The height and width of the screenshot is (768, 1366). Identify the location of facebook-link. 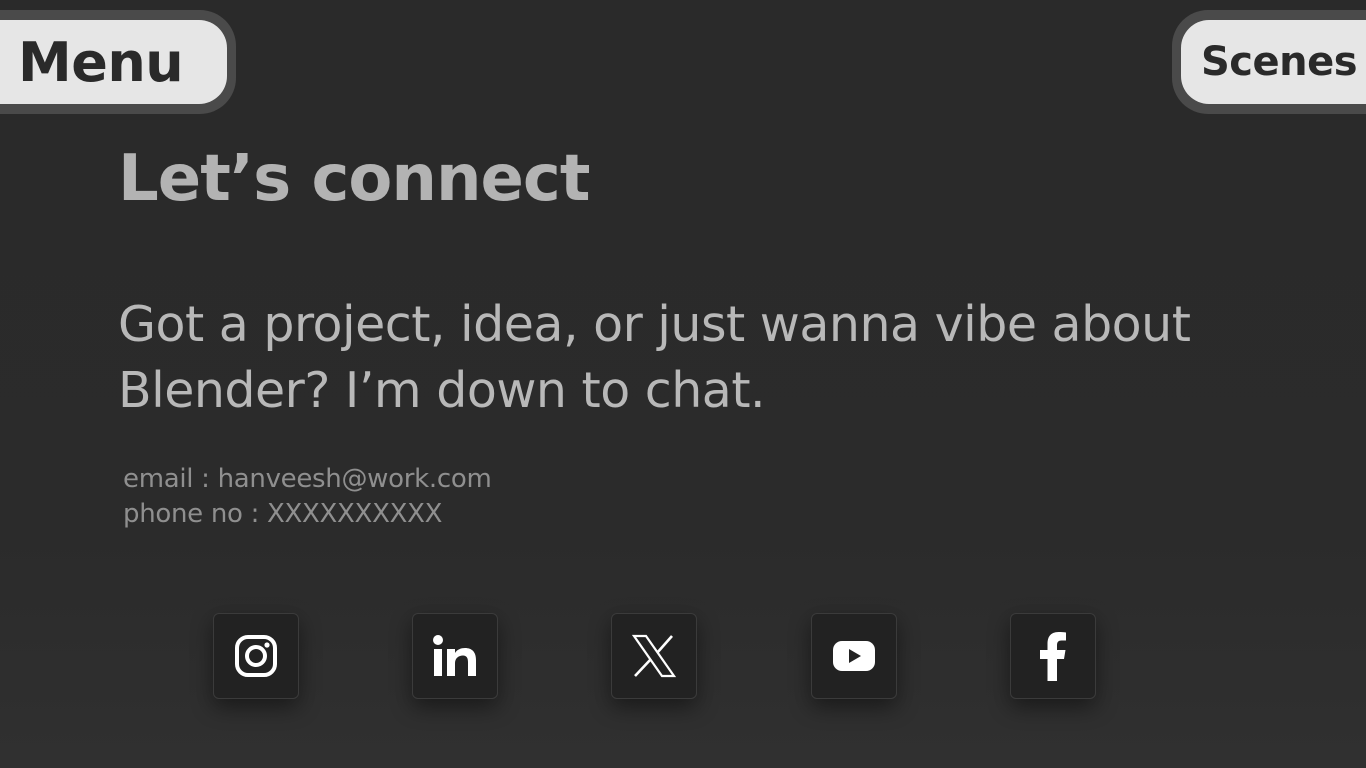
(1053, 656).